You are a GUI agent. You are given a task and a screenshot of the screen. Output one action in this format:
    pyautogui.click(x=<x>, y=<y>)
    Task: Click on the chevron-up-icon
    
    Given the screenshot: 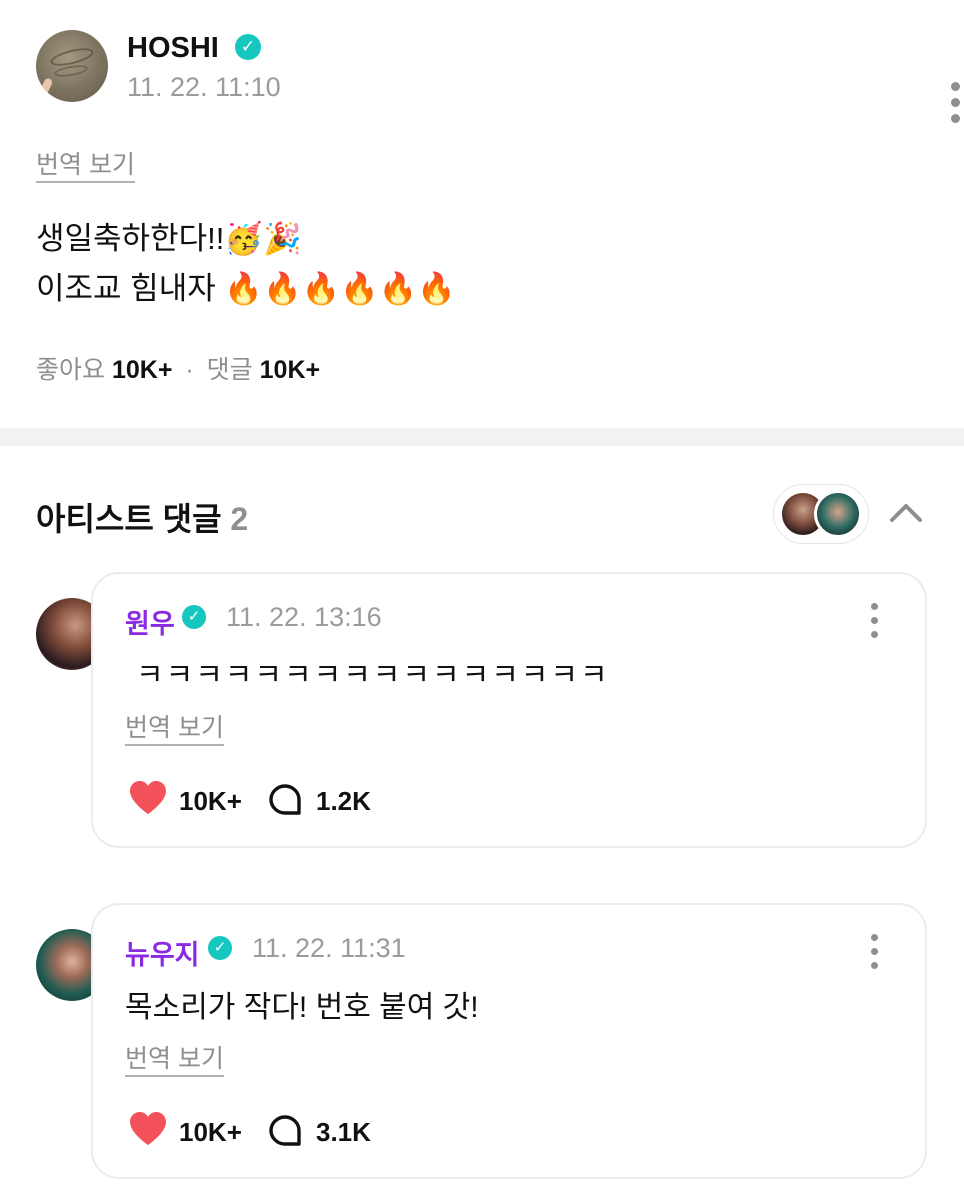 What is the action you would take?
    pyautogui.click(x=906, y=514)
    